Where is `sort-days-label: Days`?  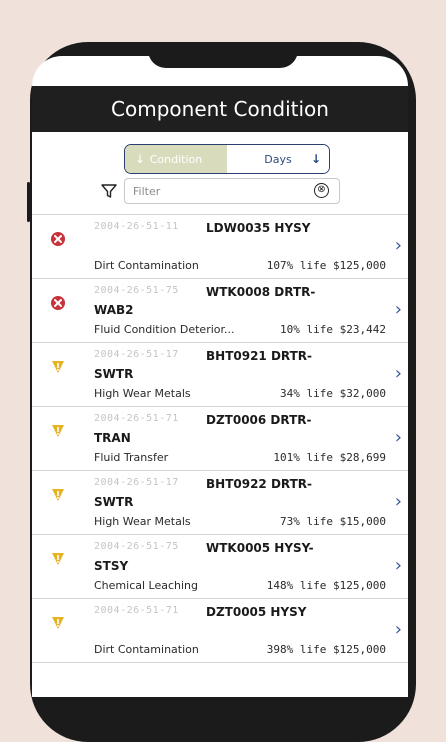 sort-days-label: Days is located at coordinates (278, 159).